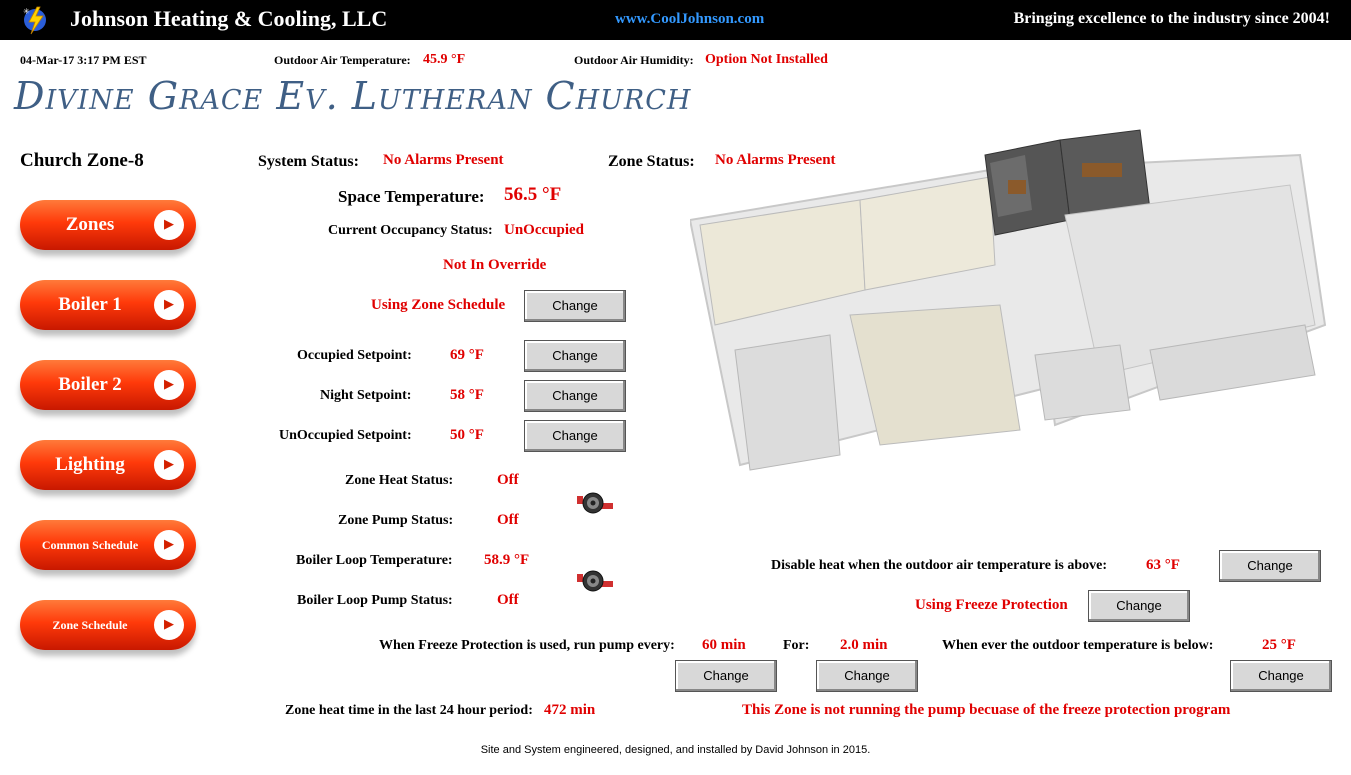 Image resolution: width=1351 pixels, height=775 pixels. What do you see at coordinates (34, 20) in the screenshot?
I see `company-logo-icon: ✳` at bounding box center [34, 20].